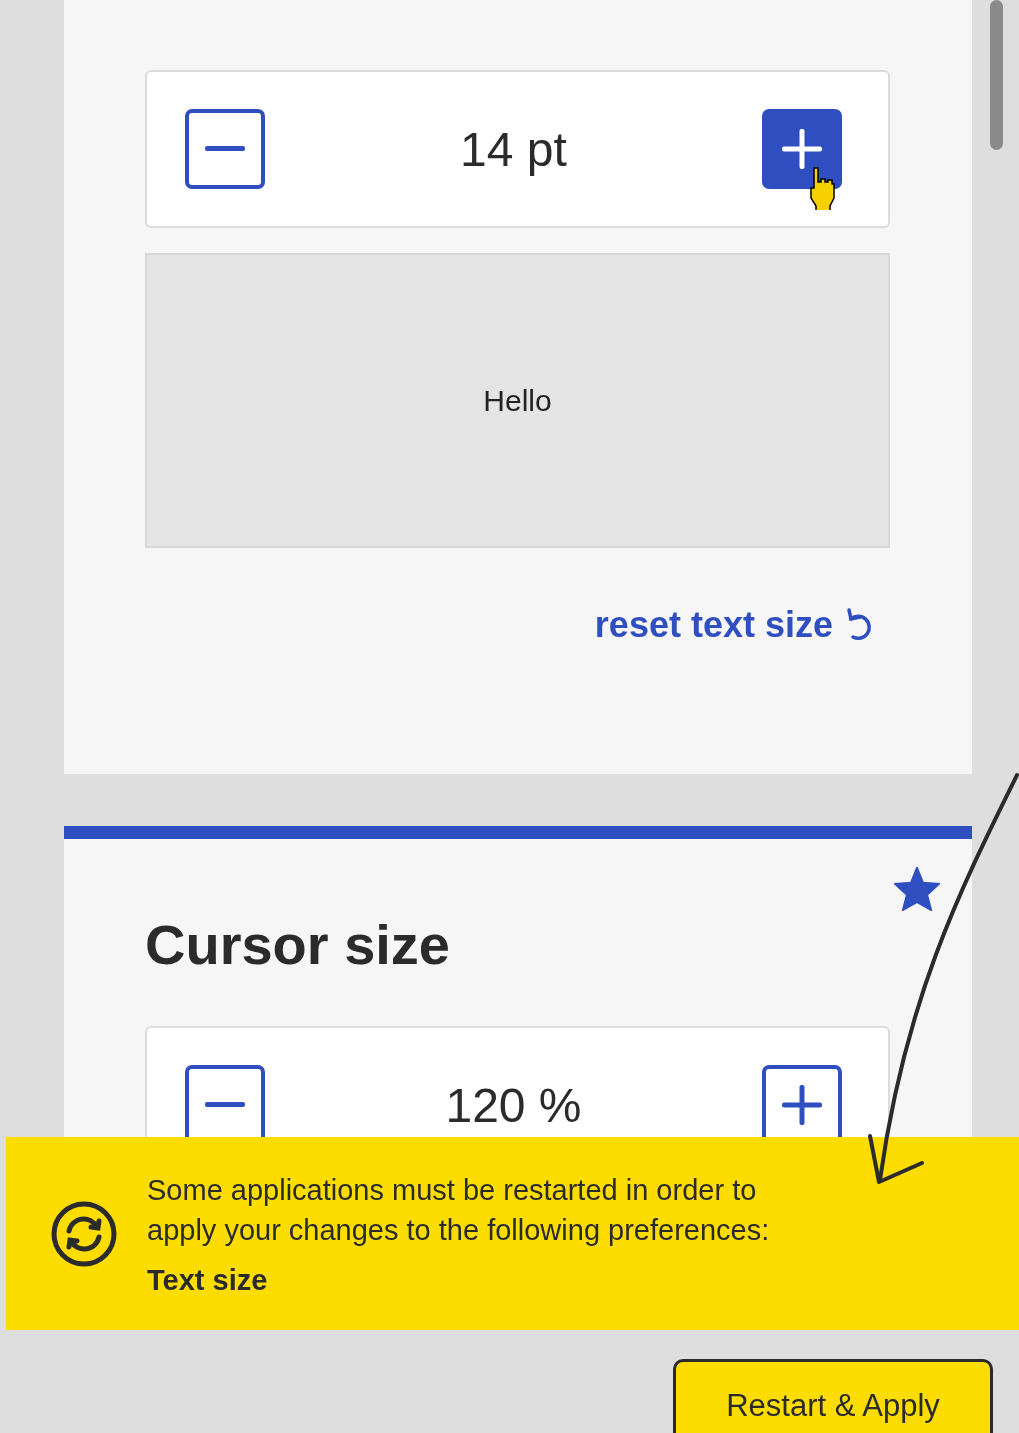  I want to click on section-title: Cursor size, so click(298, 945).